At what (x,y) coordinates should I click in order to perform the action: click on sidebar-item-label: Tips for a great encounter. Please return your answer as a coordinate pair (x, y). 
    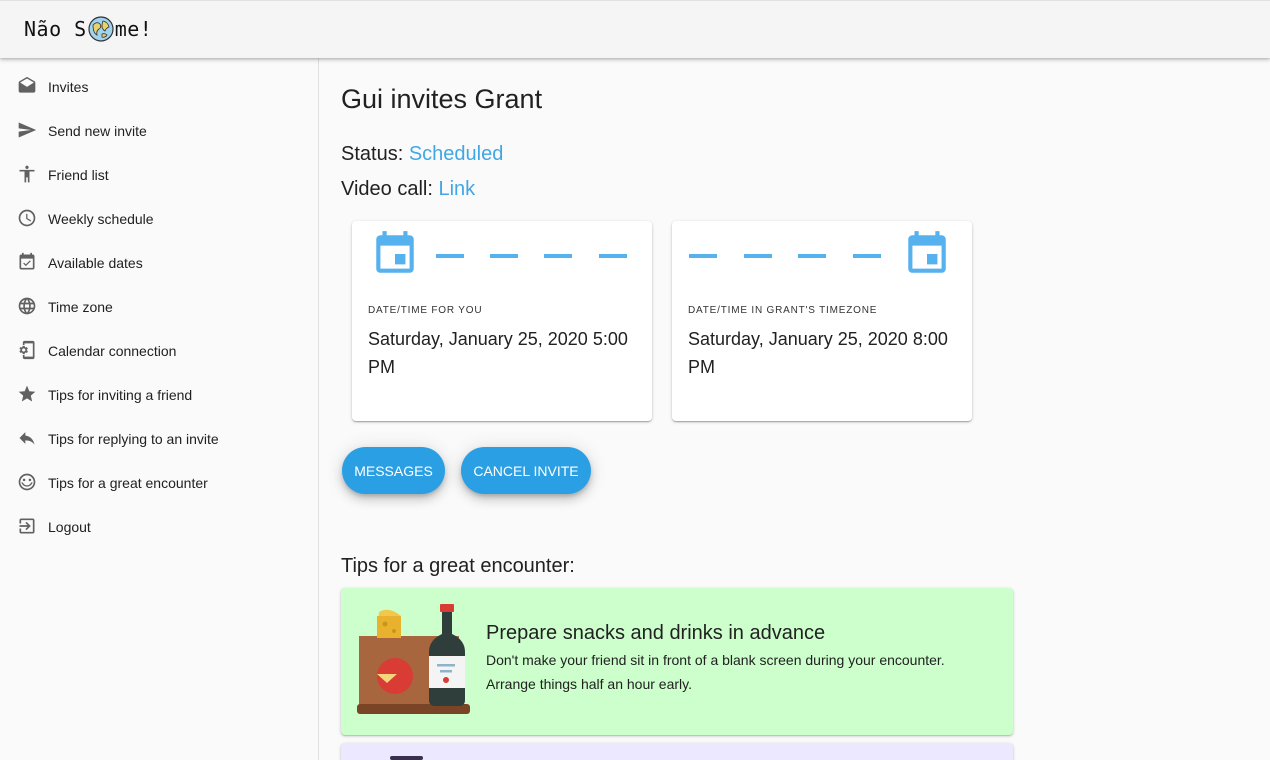
    Looking at the image, I should click on (128, 483).